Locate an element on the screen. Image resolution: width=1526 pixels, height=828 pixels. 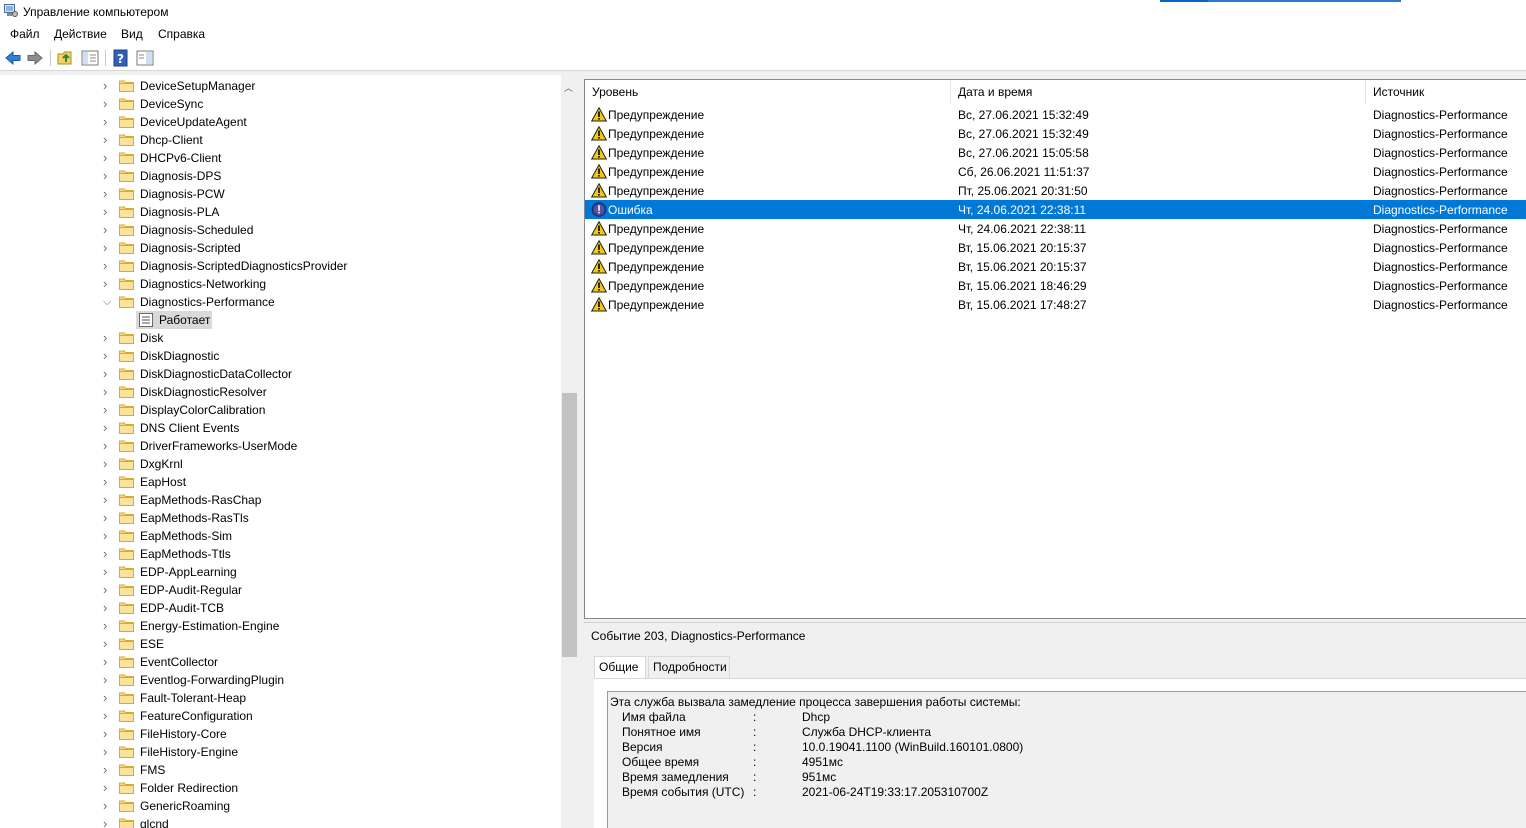
tree-item-folder: › Eventlog-ForwardingPlugin is located at coordinates (280, 680).